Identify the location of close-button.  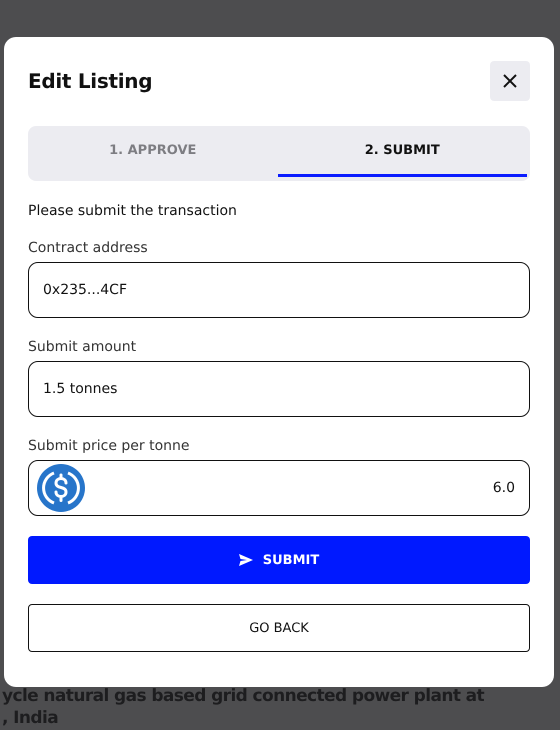
(510, 81).